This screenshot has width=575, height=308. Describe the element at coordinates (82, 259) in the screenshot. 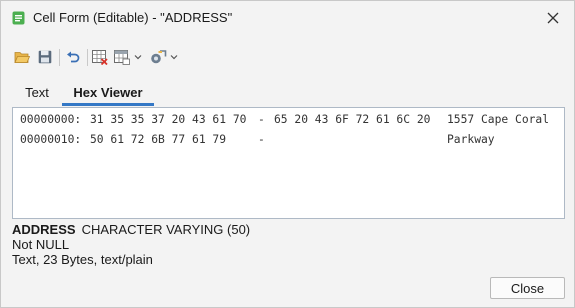

I see `content-info: Text, 23 Bytes, text/plain` at that location.